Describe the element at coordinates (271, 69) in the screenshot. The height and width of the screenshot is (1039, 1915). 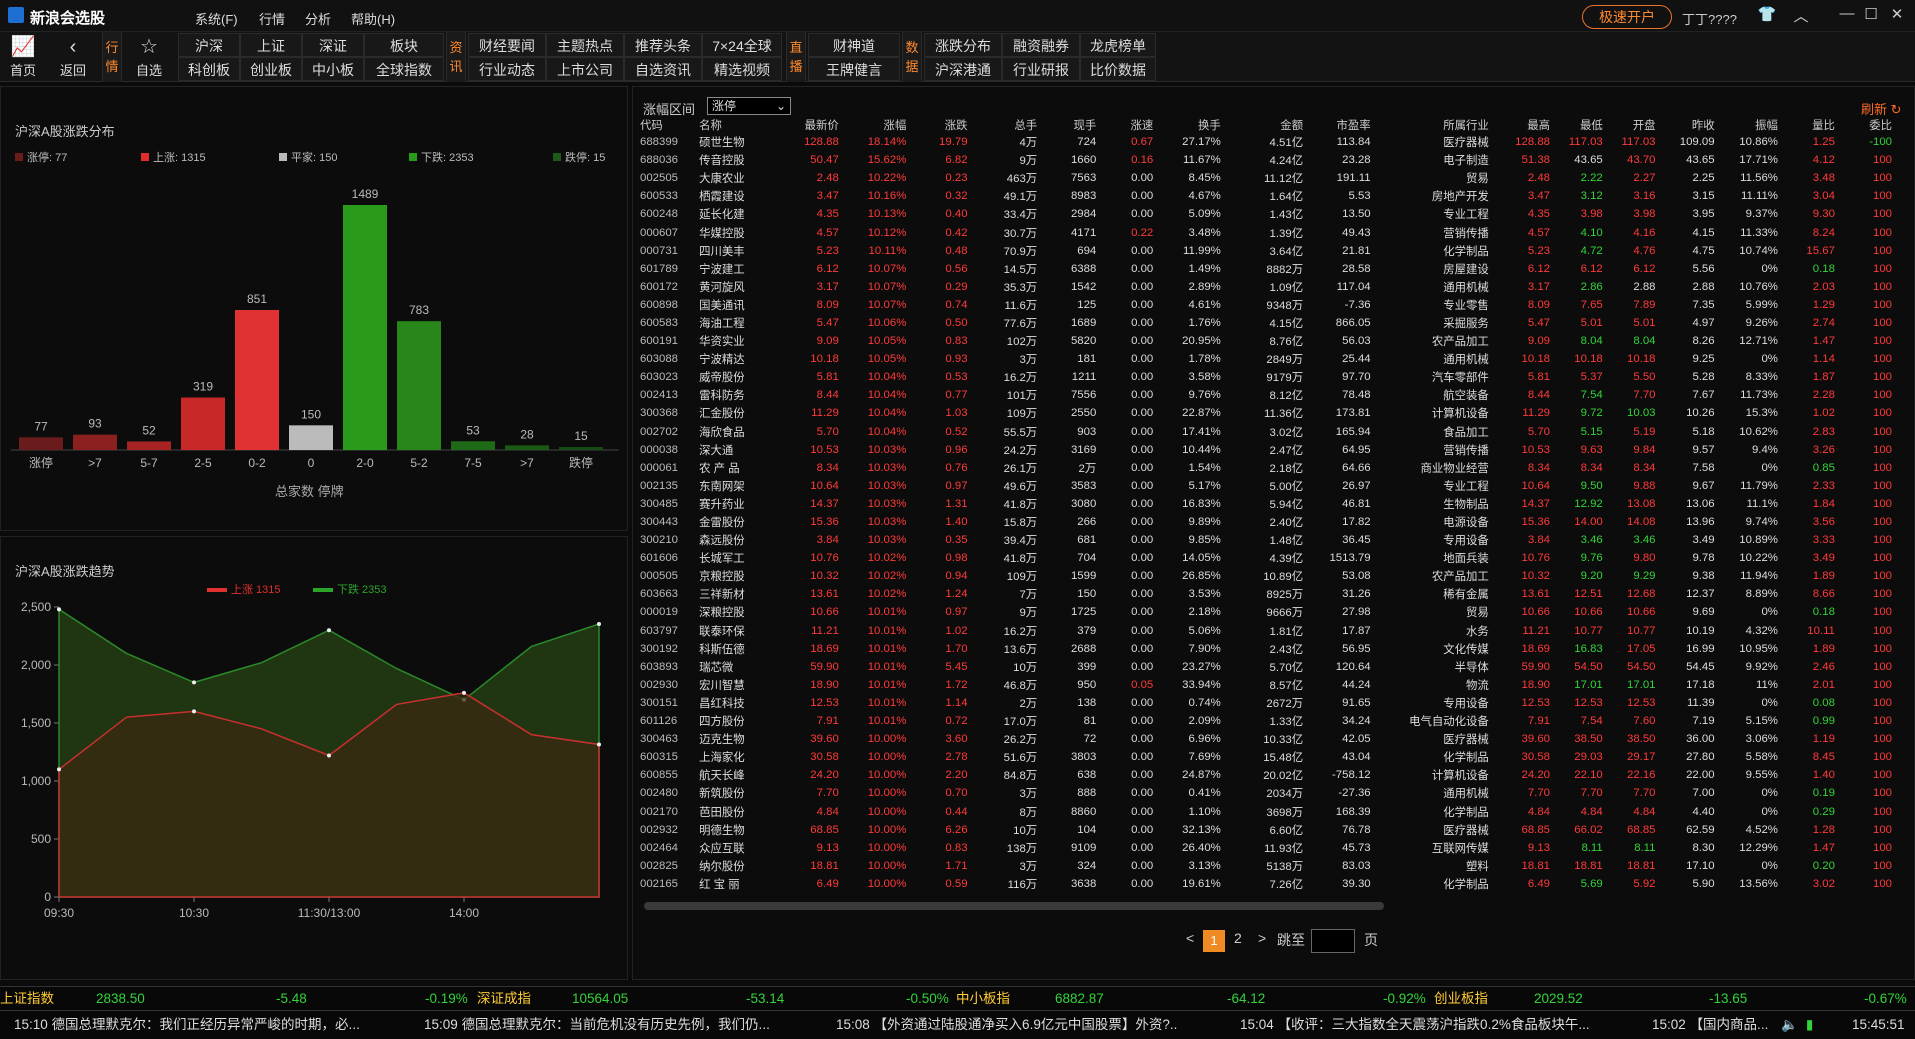
I see `tab-chuangye: 创业板` at that location.